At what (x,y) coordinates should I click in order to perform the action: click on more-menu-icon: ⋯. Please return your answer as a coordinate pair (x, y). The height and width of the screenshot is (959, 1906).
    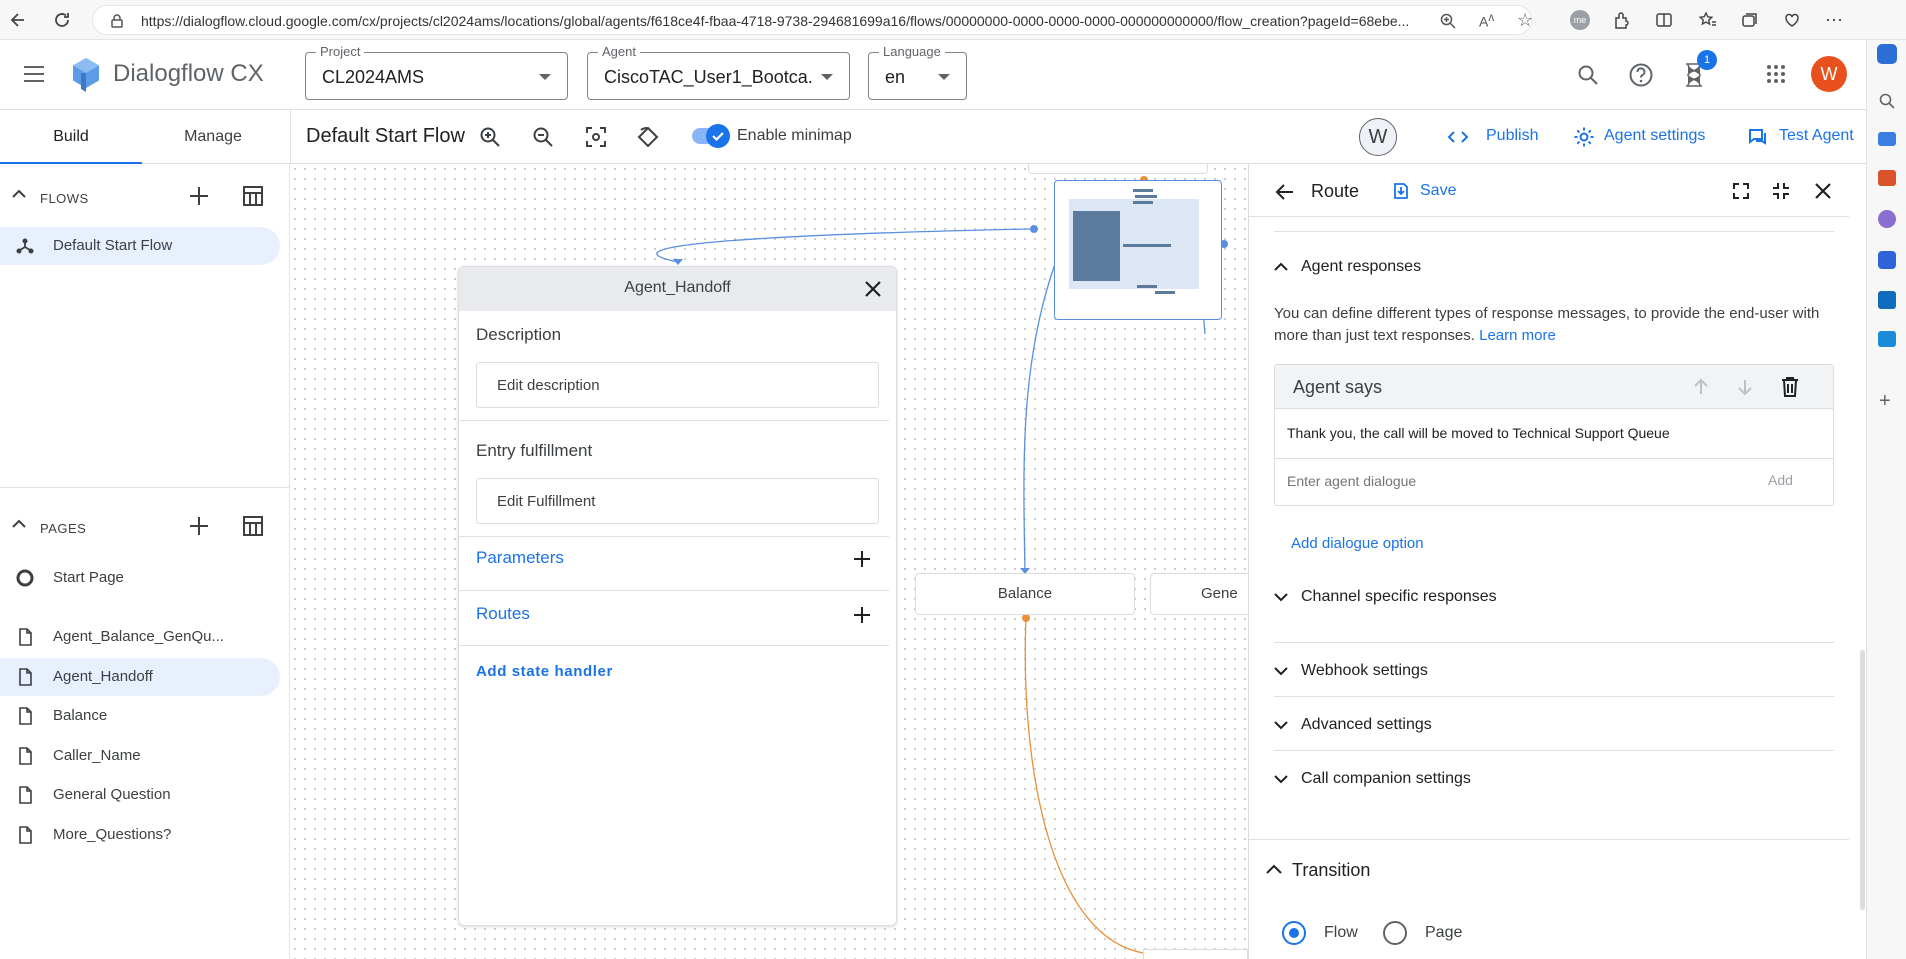
    Looking at the image, I should click on (1834, 20).